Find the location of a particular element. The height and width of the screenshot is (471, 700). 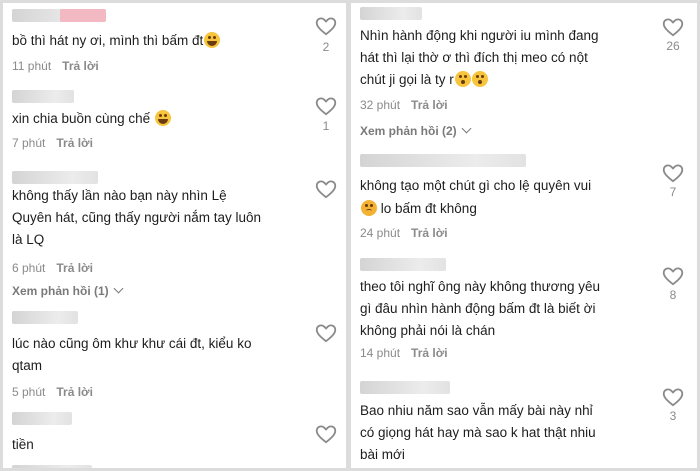

comment-meta: 6 phút Trả lời is located at coordinates (52, 268).